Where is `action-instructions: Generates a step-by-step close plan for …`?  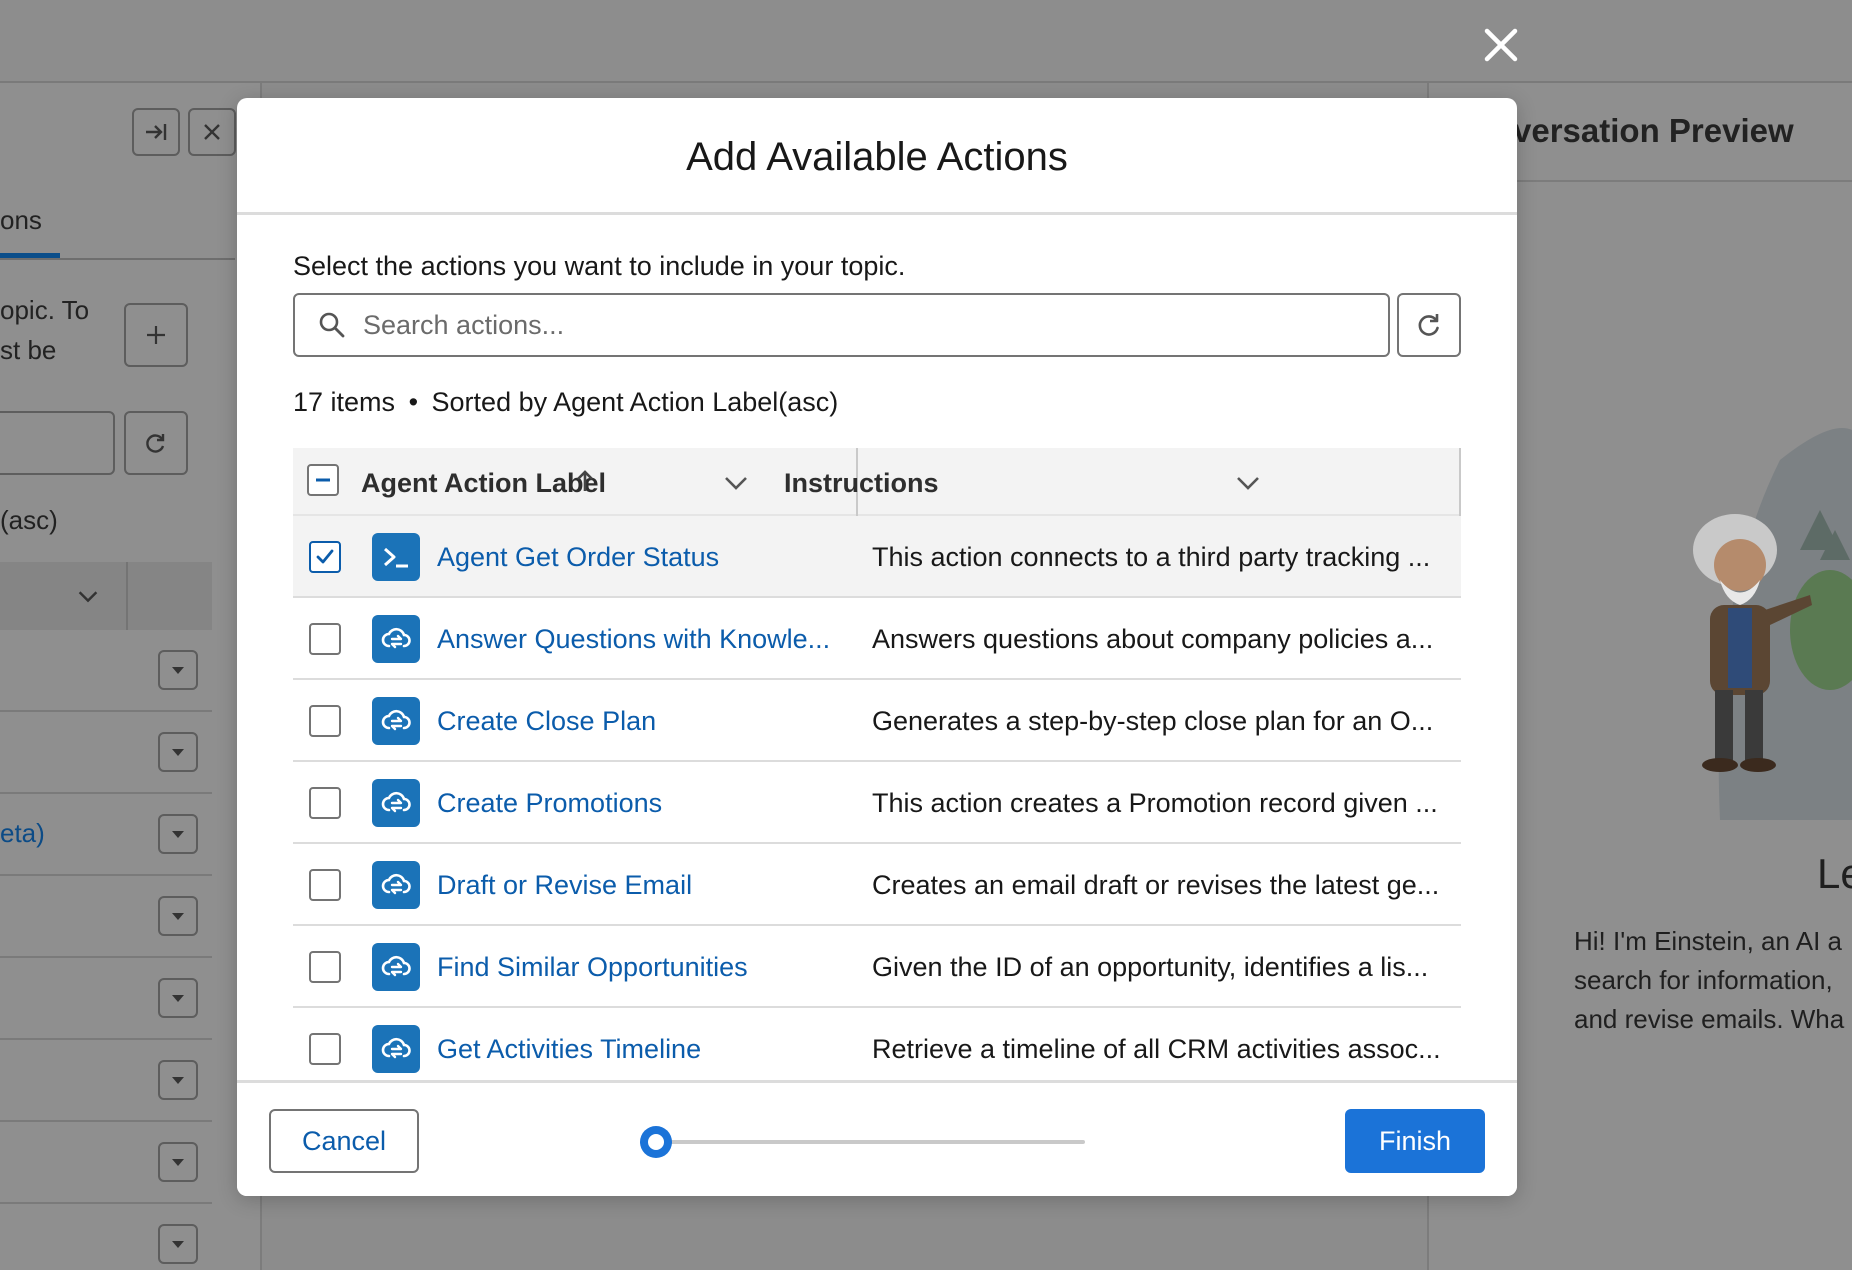
action-instructions: Generates a step-by-step close plan for … is located at coordinates (1153, 721).